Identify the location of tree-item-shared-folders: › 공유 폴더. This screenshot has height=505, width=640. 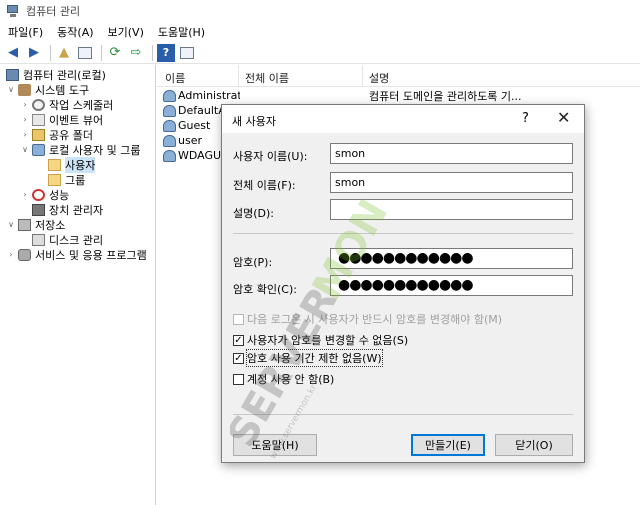
(56, 134).